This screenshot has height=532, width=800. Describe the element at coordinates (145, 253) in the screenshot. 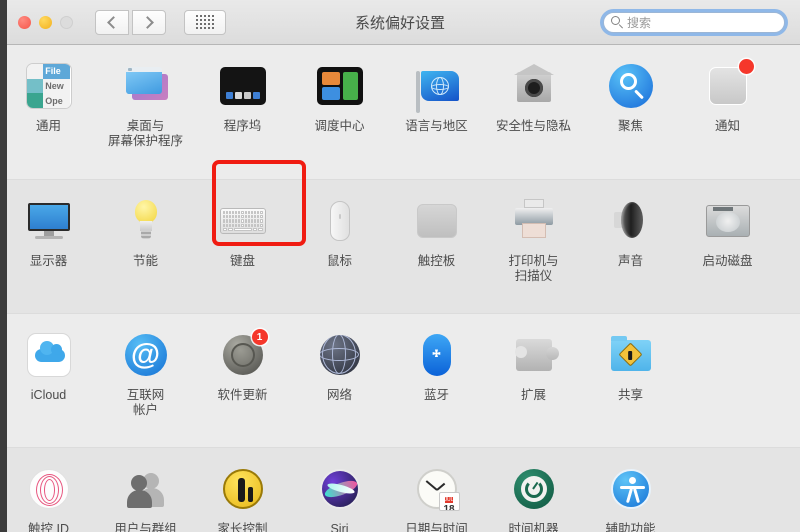

I see `pane-energy-saver: 节能` at that location.